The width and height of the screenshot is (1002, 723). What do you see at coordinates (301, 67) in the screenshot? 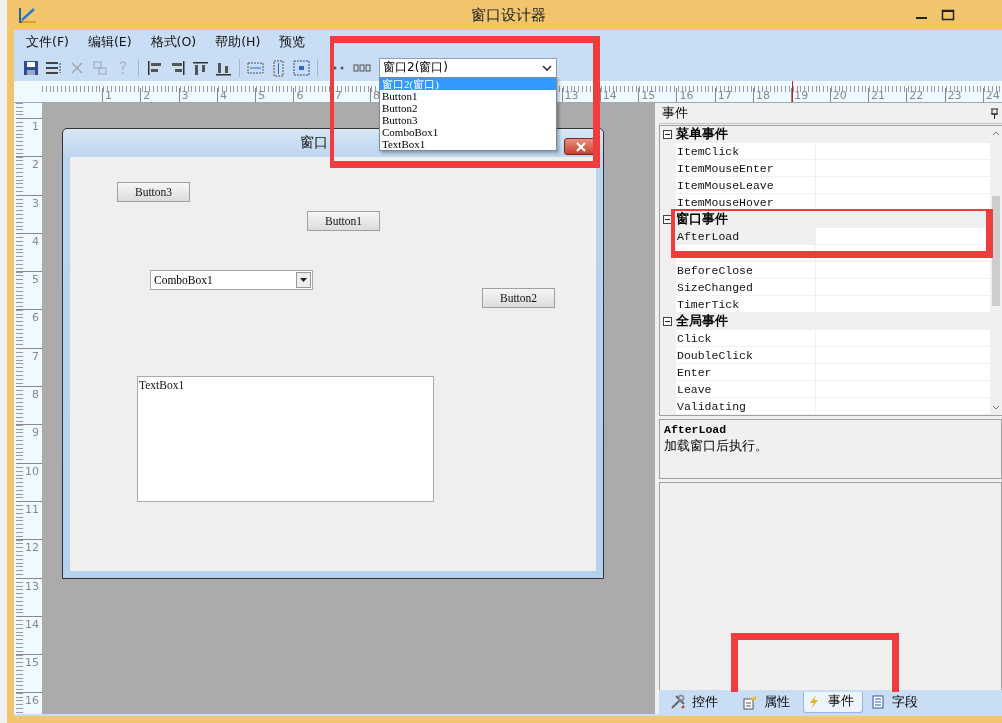
I see `same-size-icon` at bounding box center [301, 67].